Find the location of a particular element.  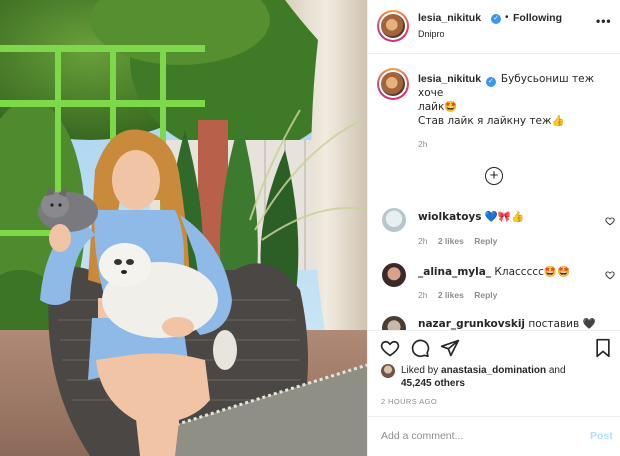

caption-time: 2h is located at coordinates (422, 144).